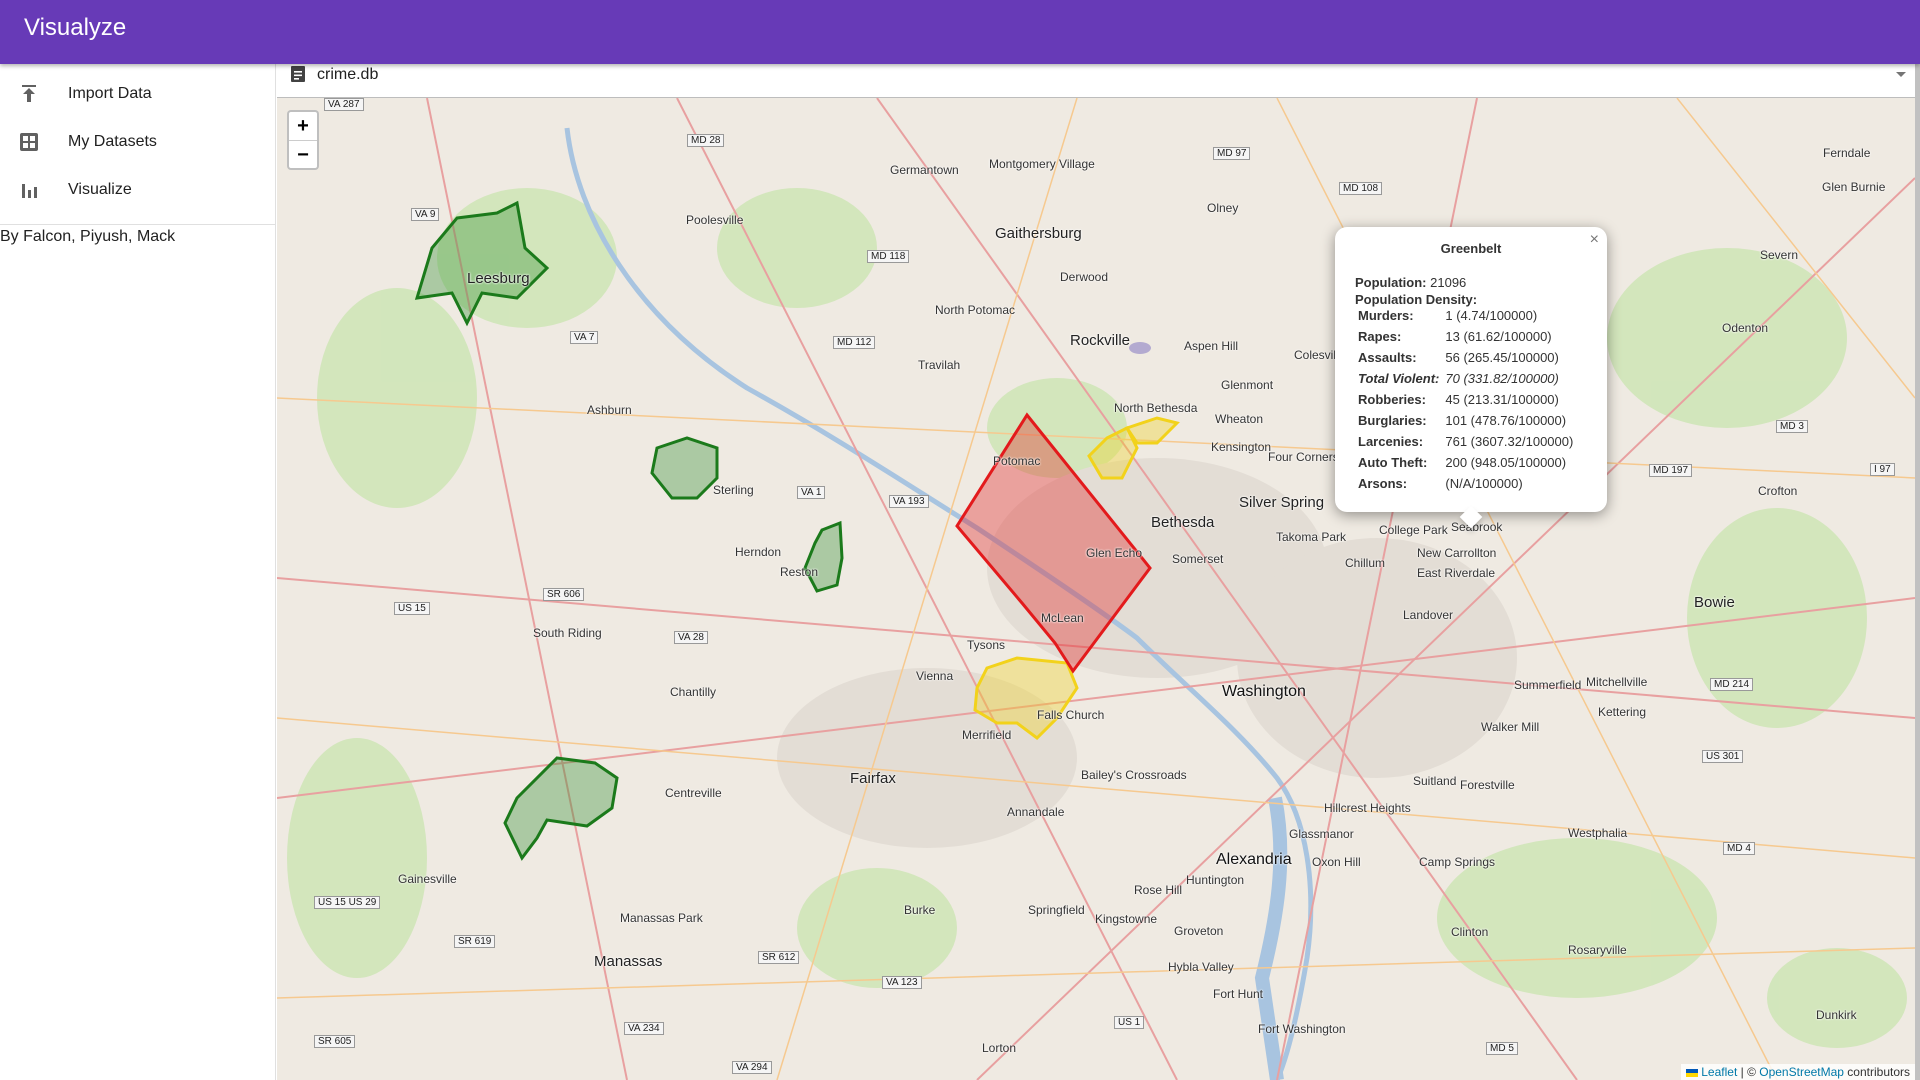  What do you see at coordinates (1361, 188) in the screenshot?
I see `route-shield: MD 108` at bounding box center [1361, 188].